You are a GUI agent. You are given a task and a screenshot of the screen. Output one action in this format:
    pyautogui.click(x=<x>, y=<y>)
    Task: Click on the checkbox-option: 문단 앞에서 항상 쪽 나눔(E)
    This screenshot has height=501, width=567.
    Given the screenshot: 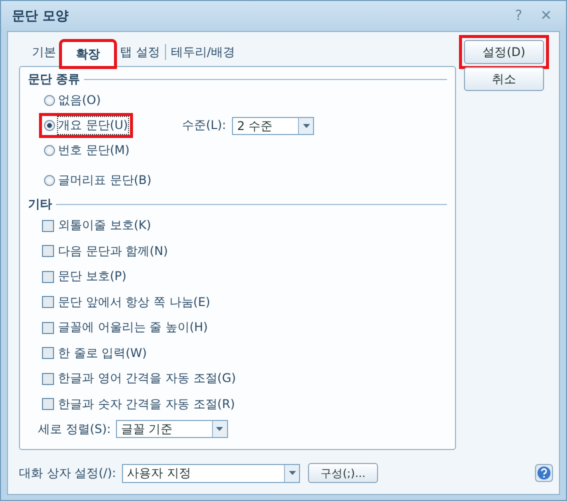 What is the action you would take?
    pyautogui.click(x=244, y=302)
    